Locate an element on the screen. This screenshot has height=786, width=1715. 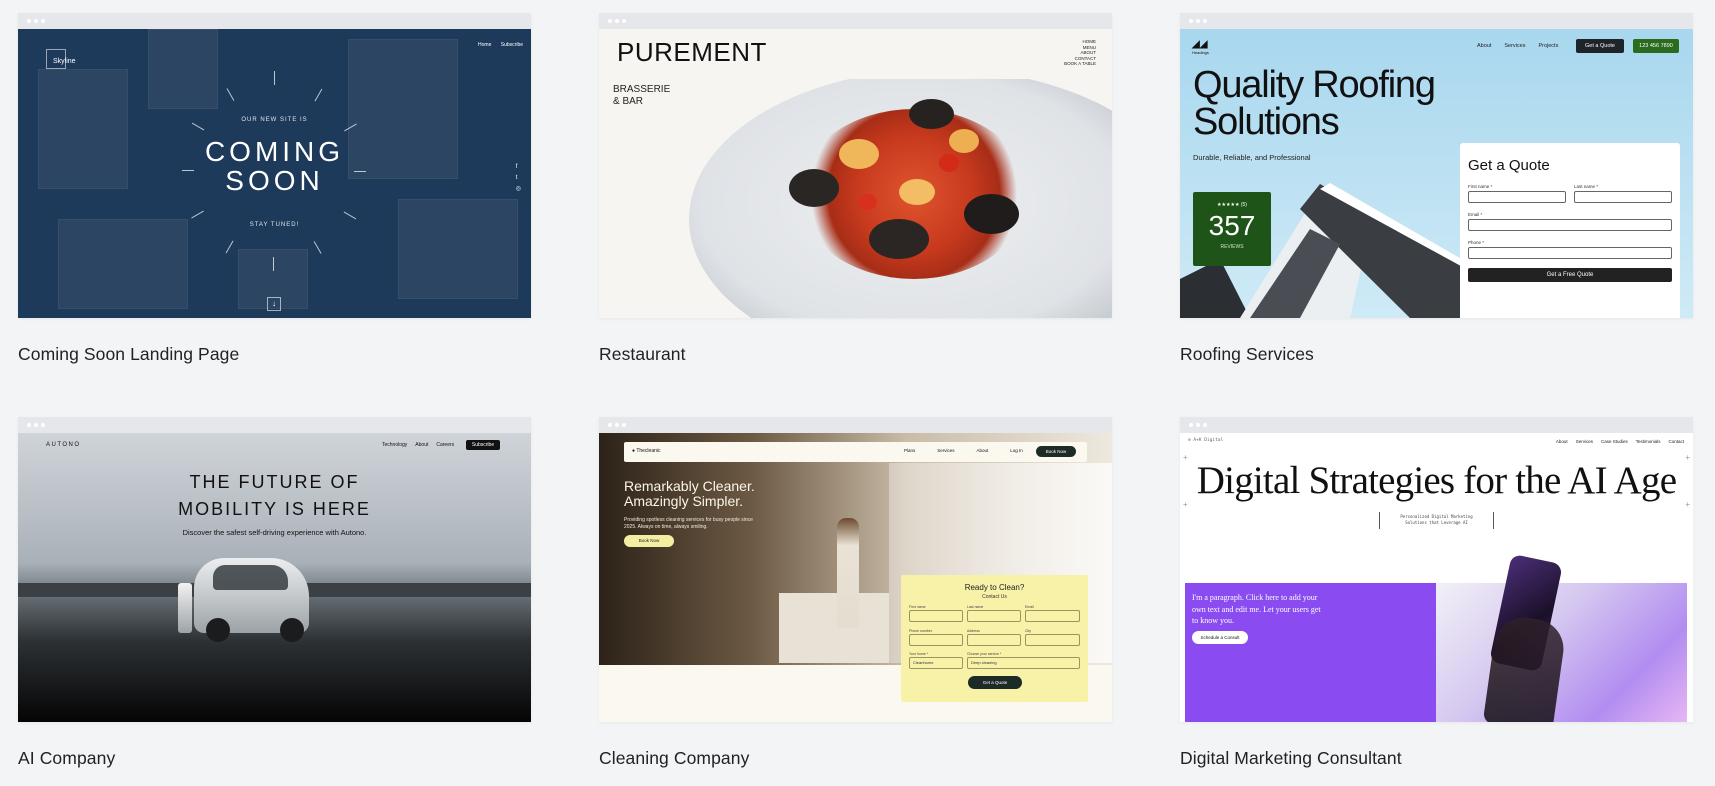
social-icons: f t ◎ is located at coordinates (518, 178).